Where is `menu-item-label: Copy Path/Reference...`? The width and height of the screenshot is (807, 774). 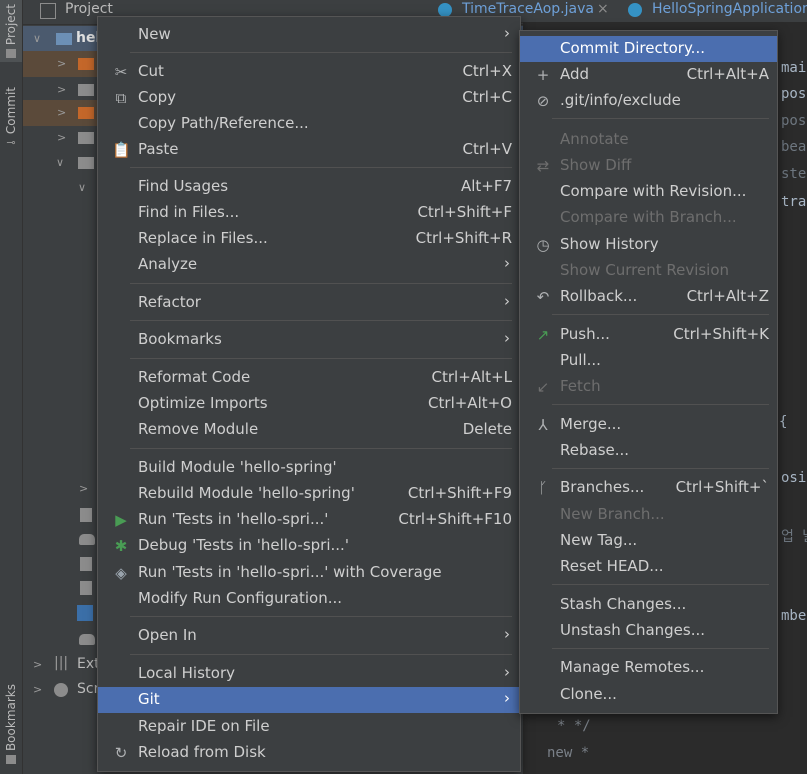
menu-item-label: Copy Path/Reference... is located at coordinates (223, 123).